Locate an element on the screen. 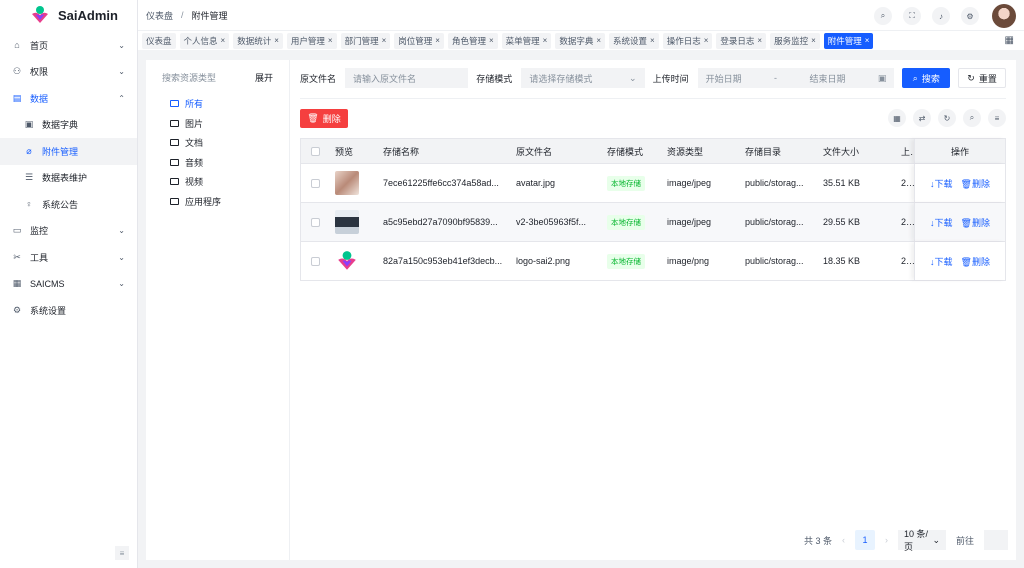 Image resolution: width=1024 pixels, height=568 pixels. delete-button: 🗑 删除 is located at coordinates (324, 118).